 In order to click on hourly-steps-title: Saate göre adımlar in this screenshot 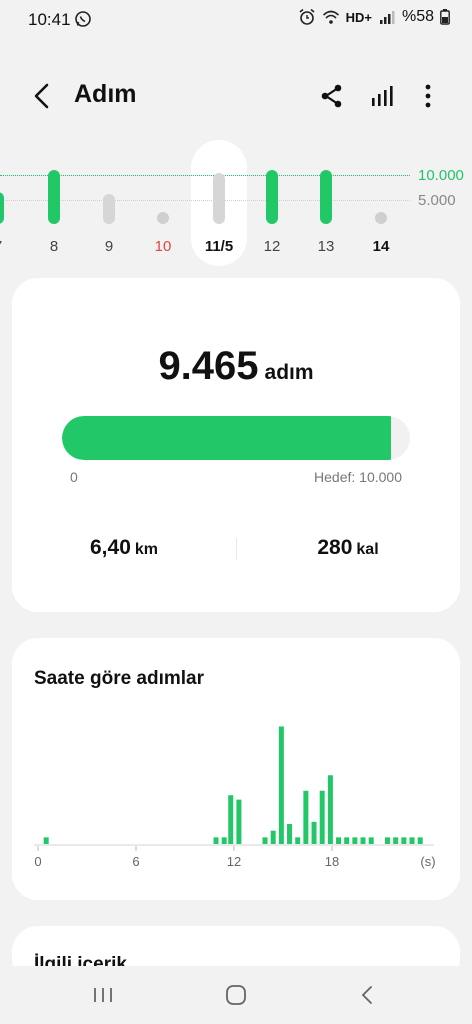, I will do `click(119, 678)`.